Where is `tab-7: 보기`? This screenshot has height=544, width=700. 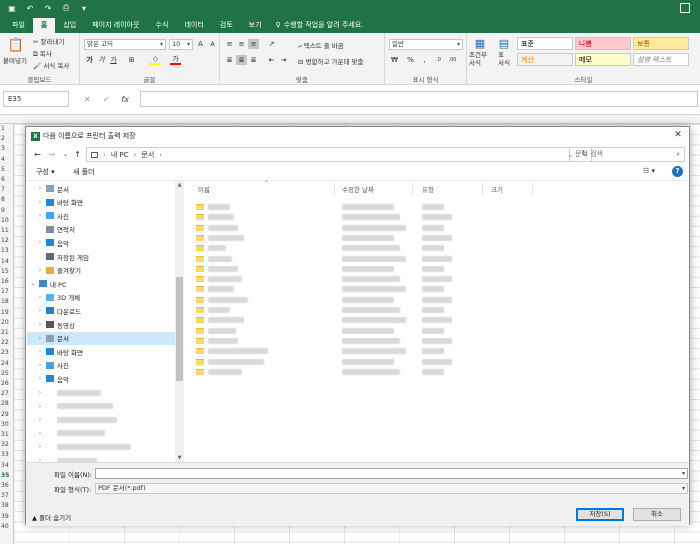
tab-7: 보기 is located at coordinates (255, 25).